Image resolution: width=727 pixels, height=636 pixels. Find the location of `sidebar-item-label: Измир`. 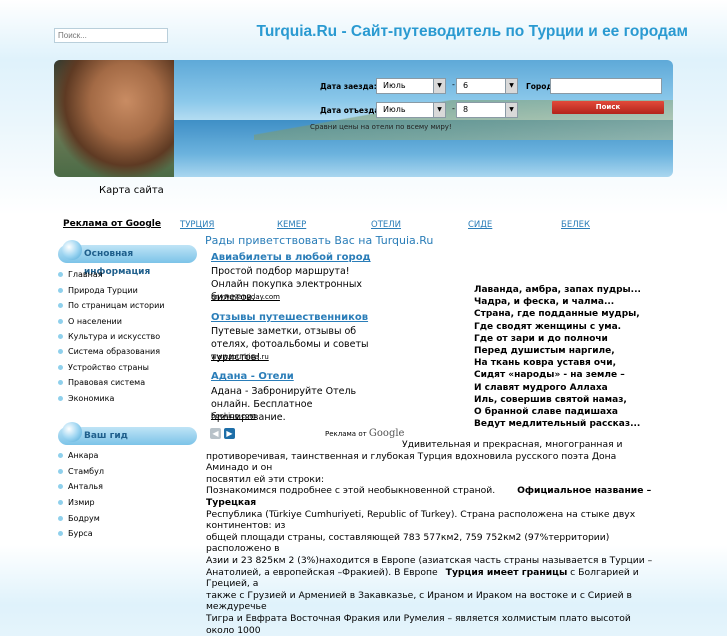

sidebar-item-label: Измир is located at coordinates (81, 502).